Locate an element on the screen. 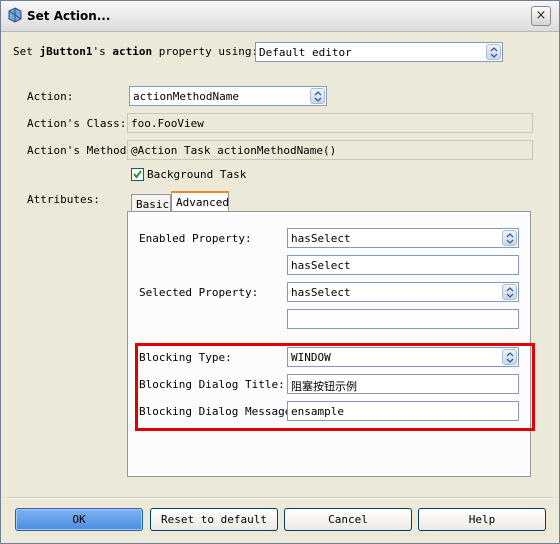 The image size is (560, 544). tab-advanced-label: Advanced is located at coordinates (202, 202).